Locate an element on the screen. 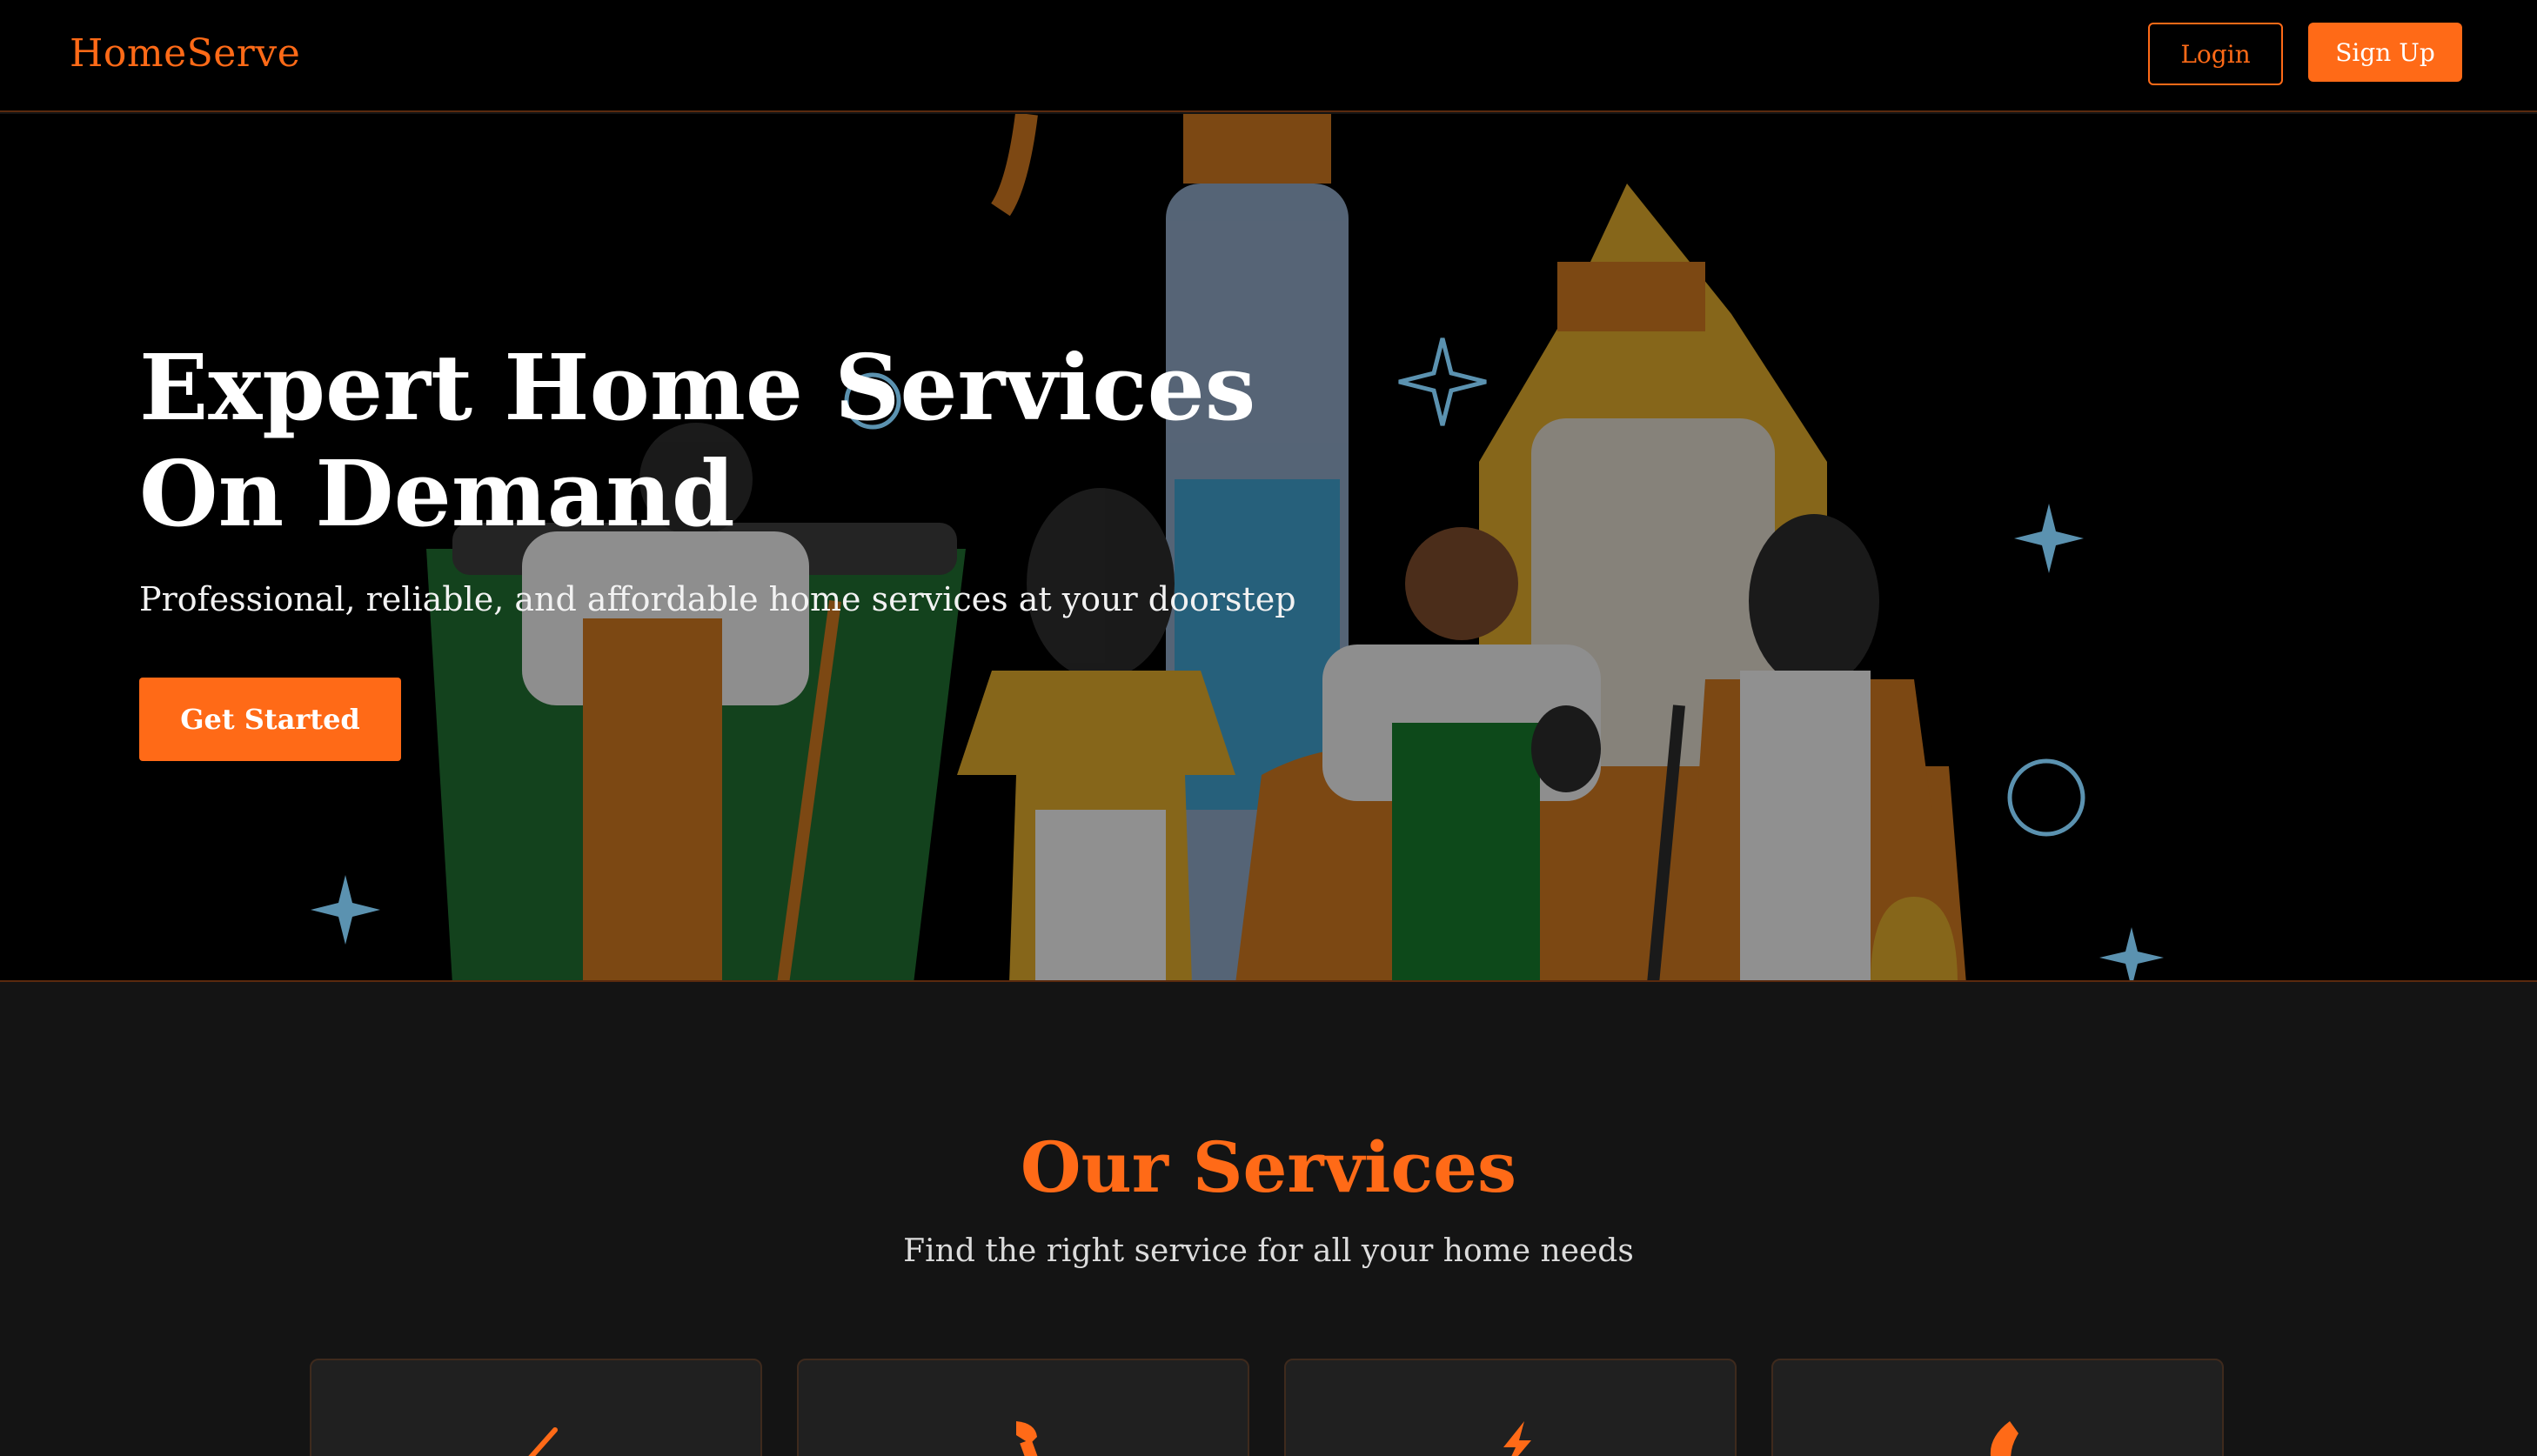 The height and width of the screenshot is (1456, 2537). hero-title: Expert Home Services On Demand is located at coordinates (697, 440).